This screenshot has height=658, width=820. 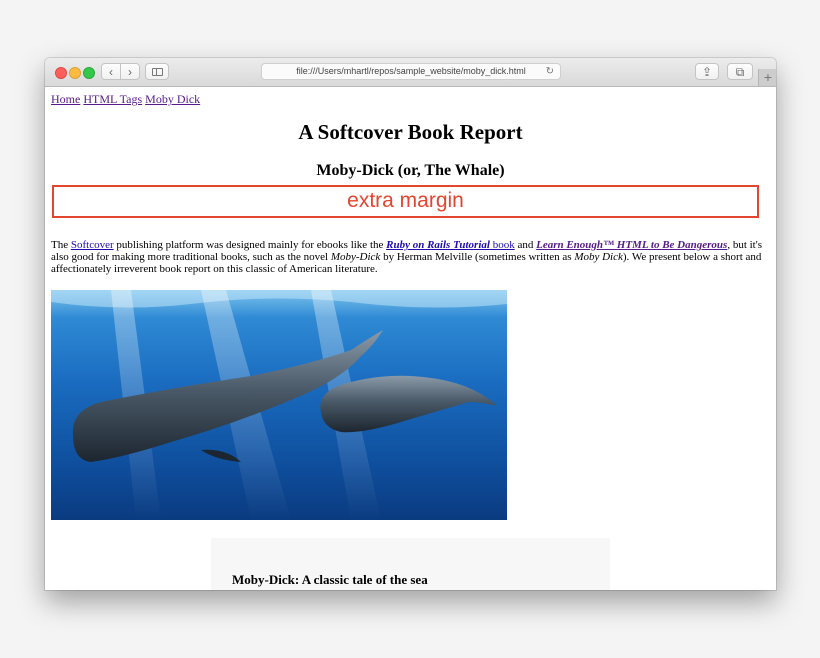 I want to click on page-subtitle: Moby-Dick (or, The Whale), so click(x=410, y=170).